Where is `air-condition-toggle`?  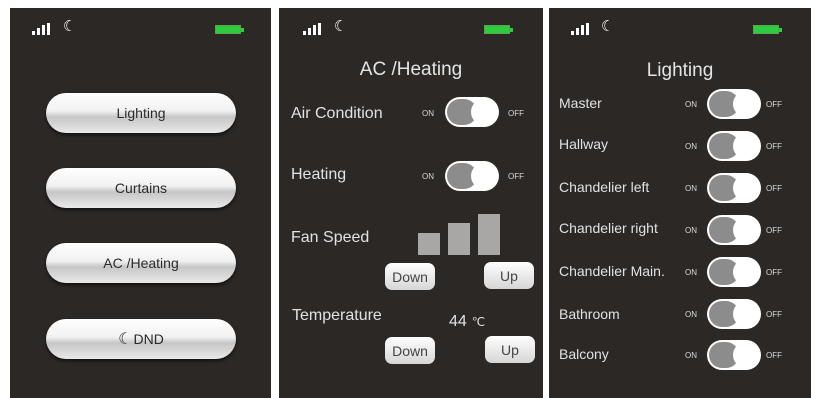 air-condition-toggle is located at coordinates (472, 112).